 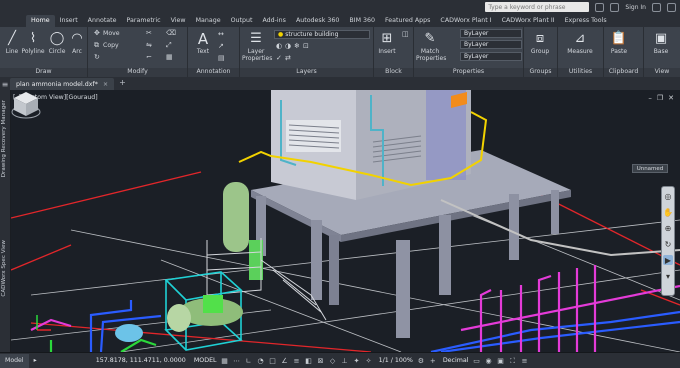 What do you see at coordinates (537, 7) in the screenshot?
I see `search-input: Type a keyword or phrase` at bounding box center [537, 7].